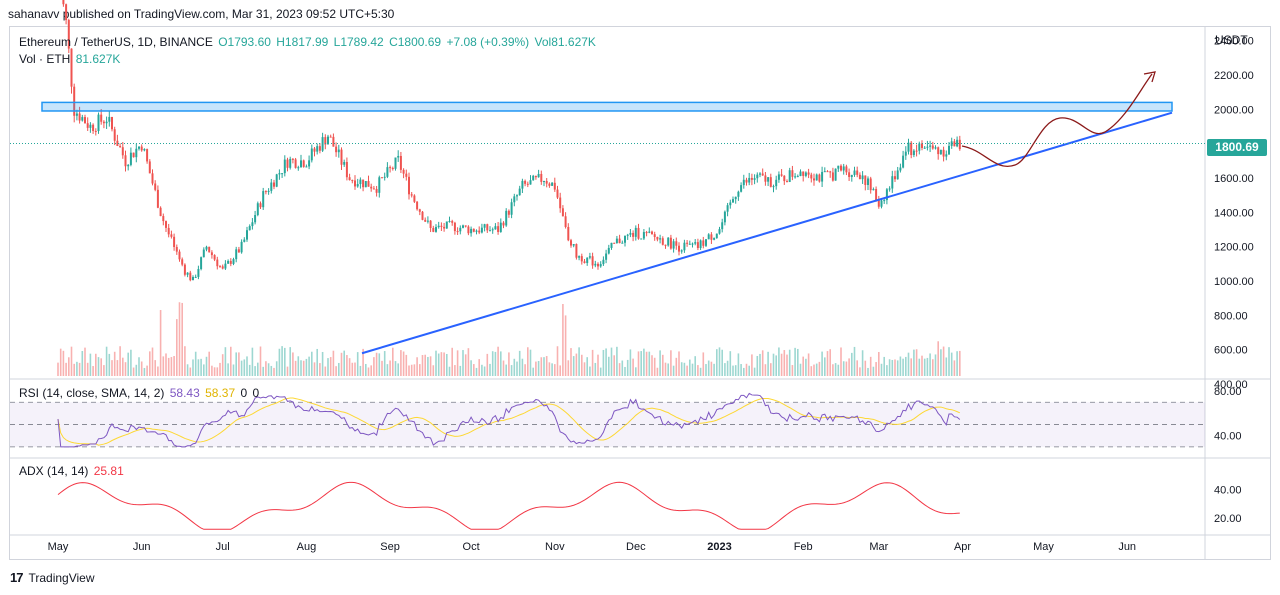 This screenshot has width=1280, height=595. What do you see at coordinates (244, 42) in the screenshot?
I see `open-value: O1793.60` at bounding box center [244, 42].